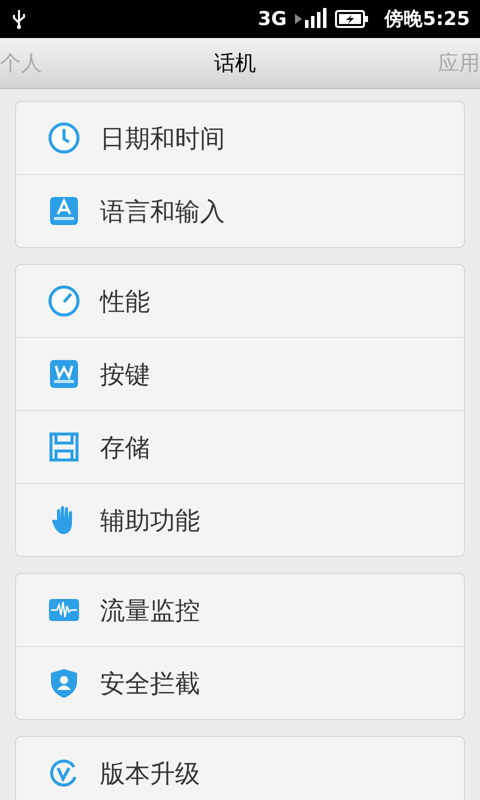  I want to click on settings-item: 性能, so click(240, 301).